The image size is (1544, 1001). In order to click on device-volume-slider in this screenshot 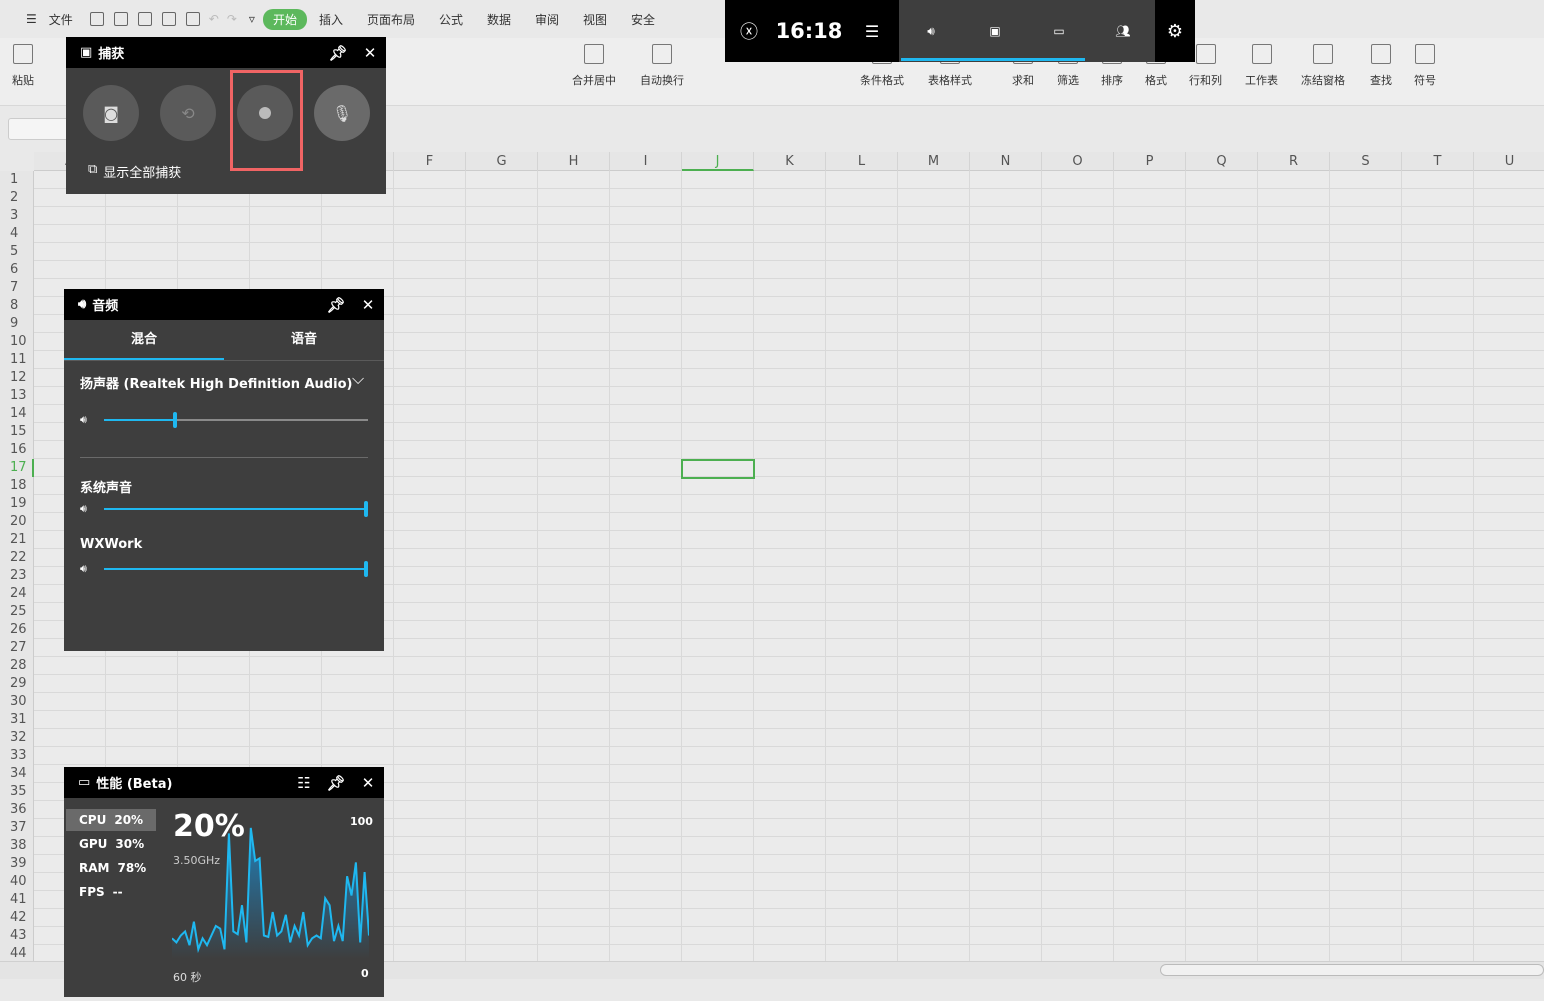, I will do `click(236, 420)`.